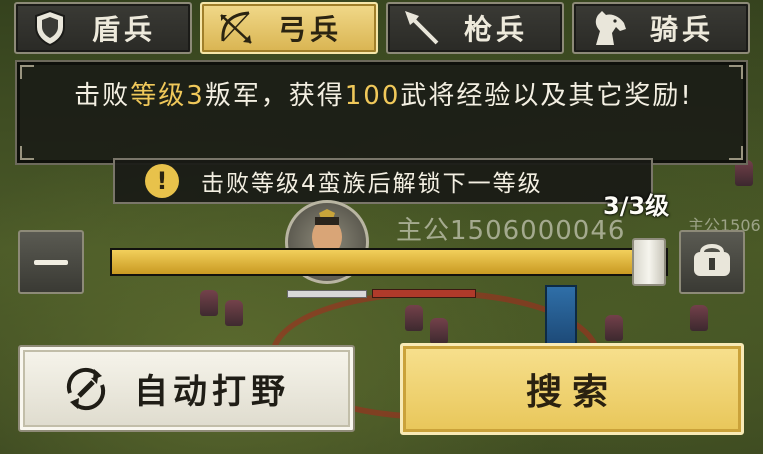 This screenshot has height=454, width=763. I want to click on experience-amount-highlight: 100, so click(372, 96).